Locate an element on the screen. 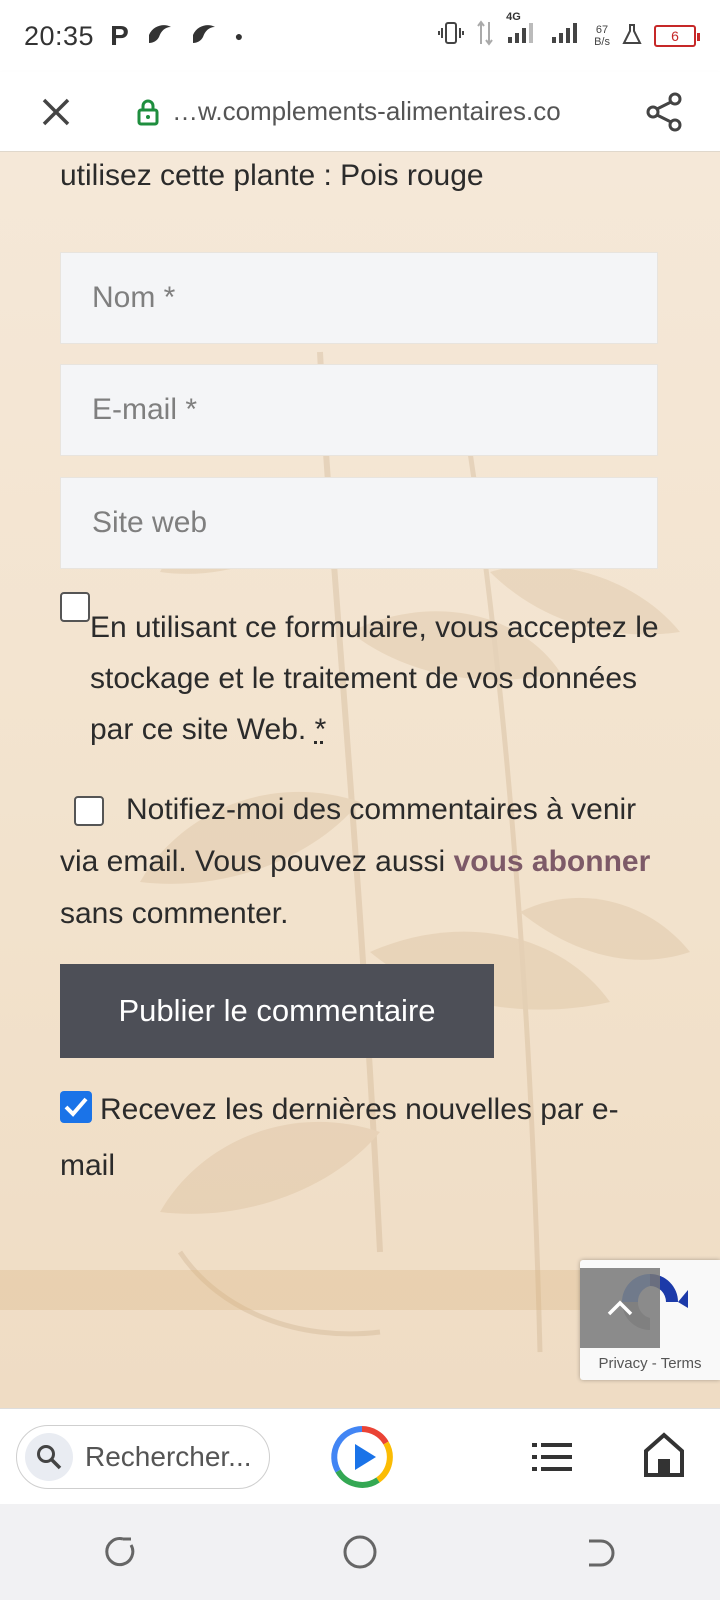  email-field is located at coordinates (359, 410).